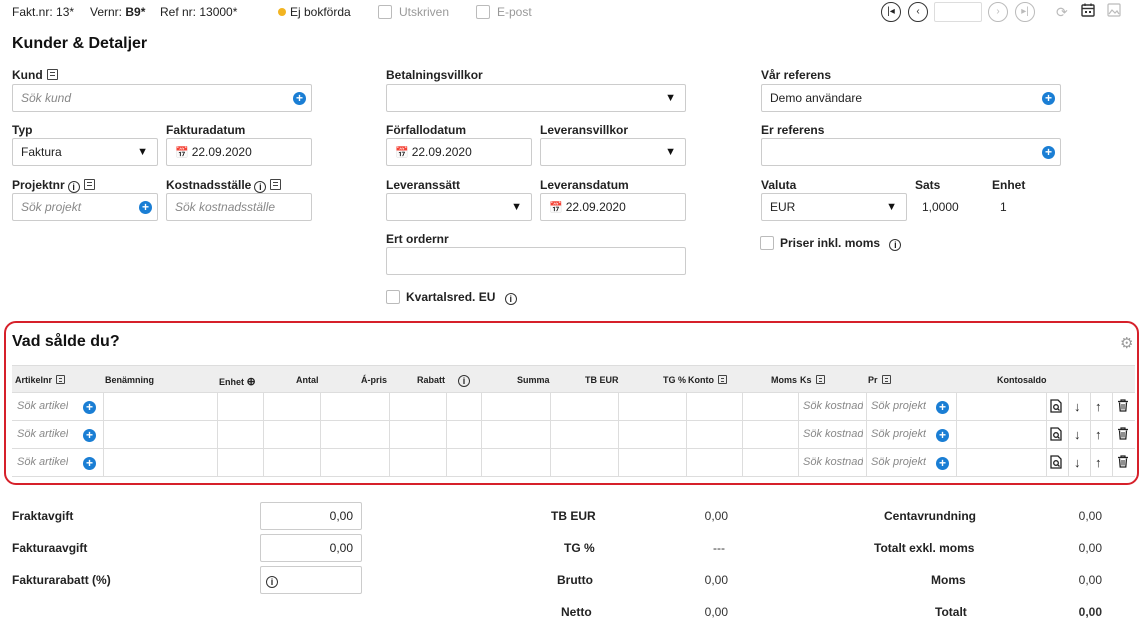  Describe the element at coordinates (385, 12) in the screenshot. I see `printed-checkbox` at that location.